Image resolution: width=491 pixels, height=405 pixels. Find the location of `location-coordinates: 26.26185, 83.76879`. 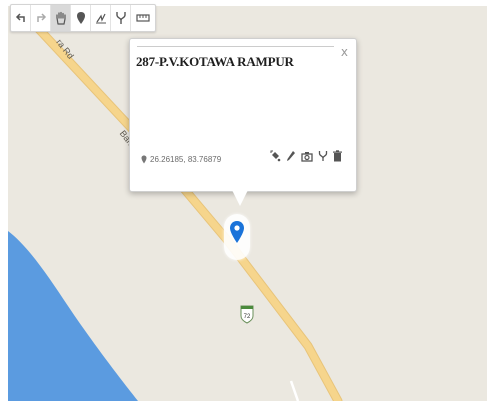

location-coordinates: 26.26185, 83.76879 is located at coordinates (181, 159).